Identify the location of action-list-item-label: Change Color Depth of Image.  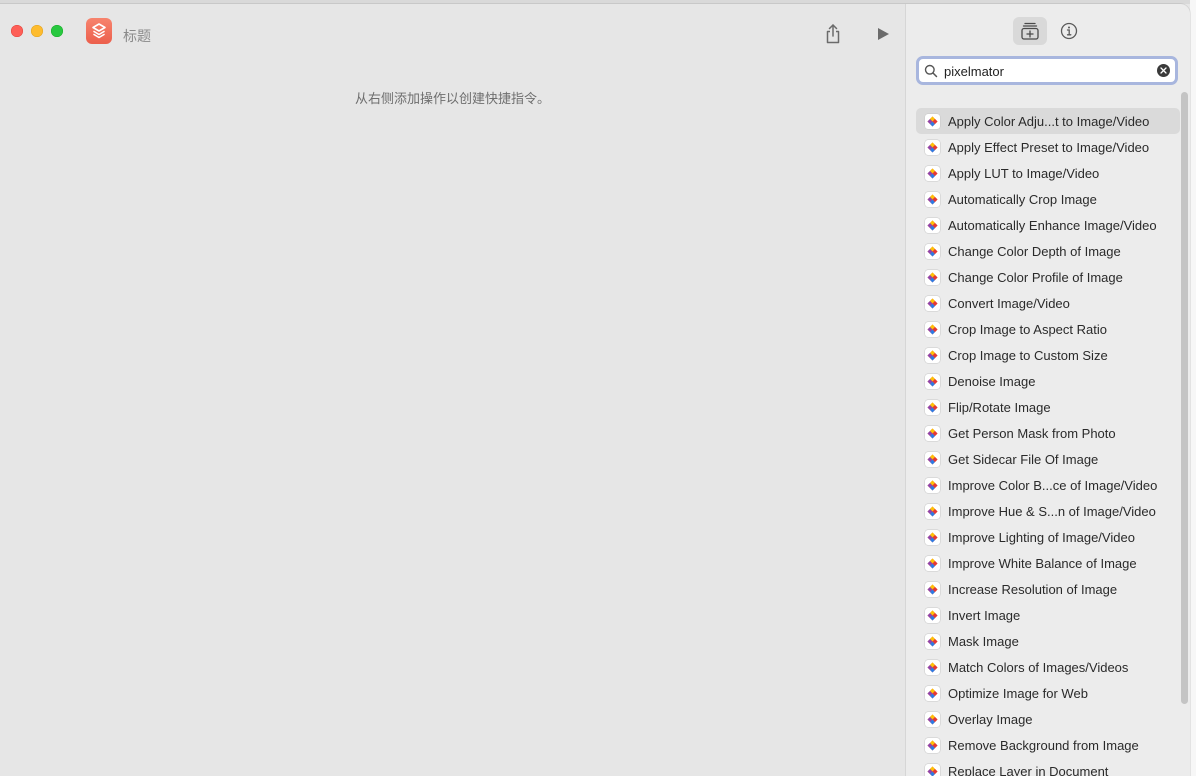
(1034, 251).